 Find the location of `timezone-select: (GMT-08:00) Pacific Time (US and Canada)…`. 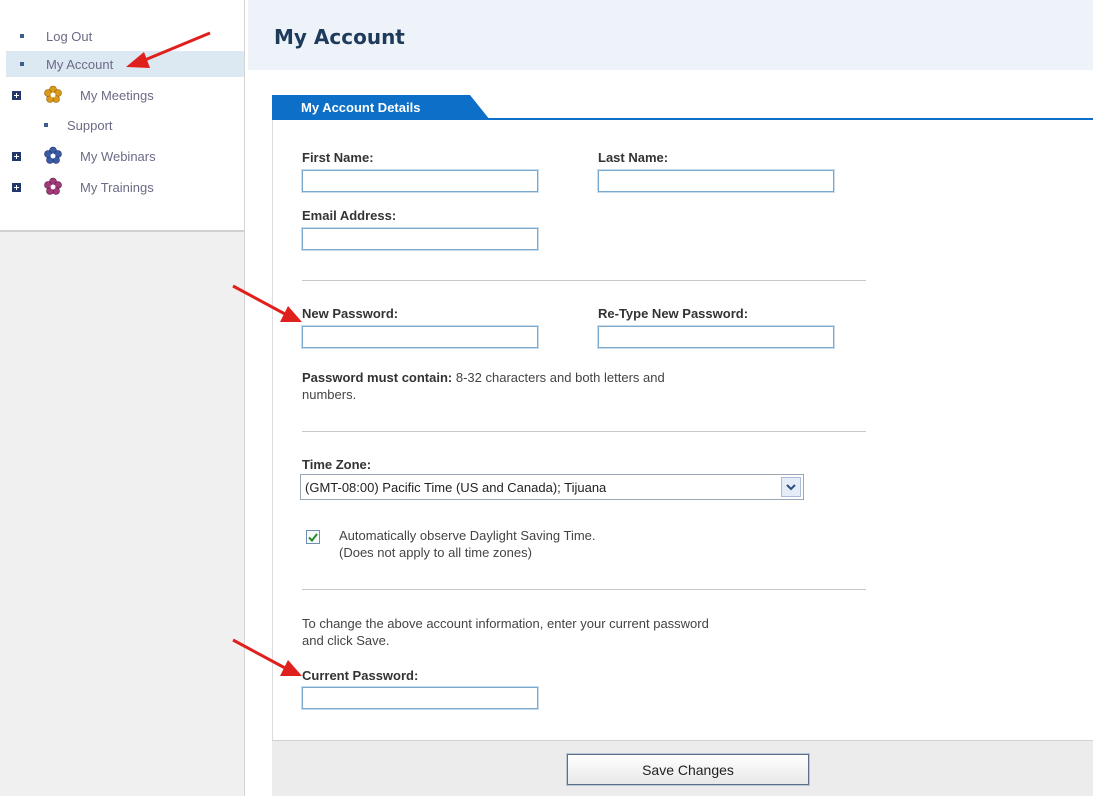

timezone-select: (GMT-08:00) Pacific Time (US and Canada)… is located at coordinates (552, 487).